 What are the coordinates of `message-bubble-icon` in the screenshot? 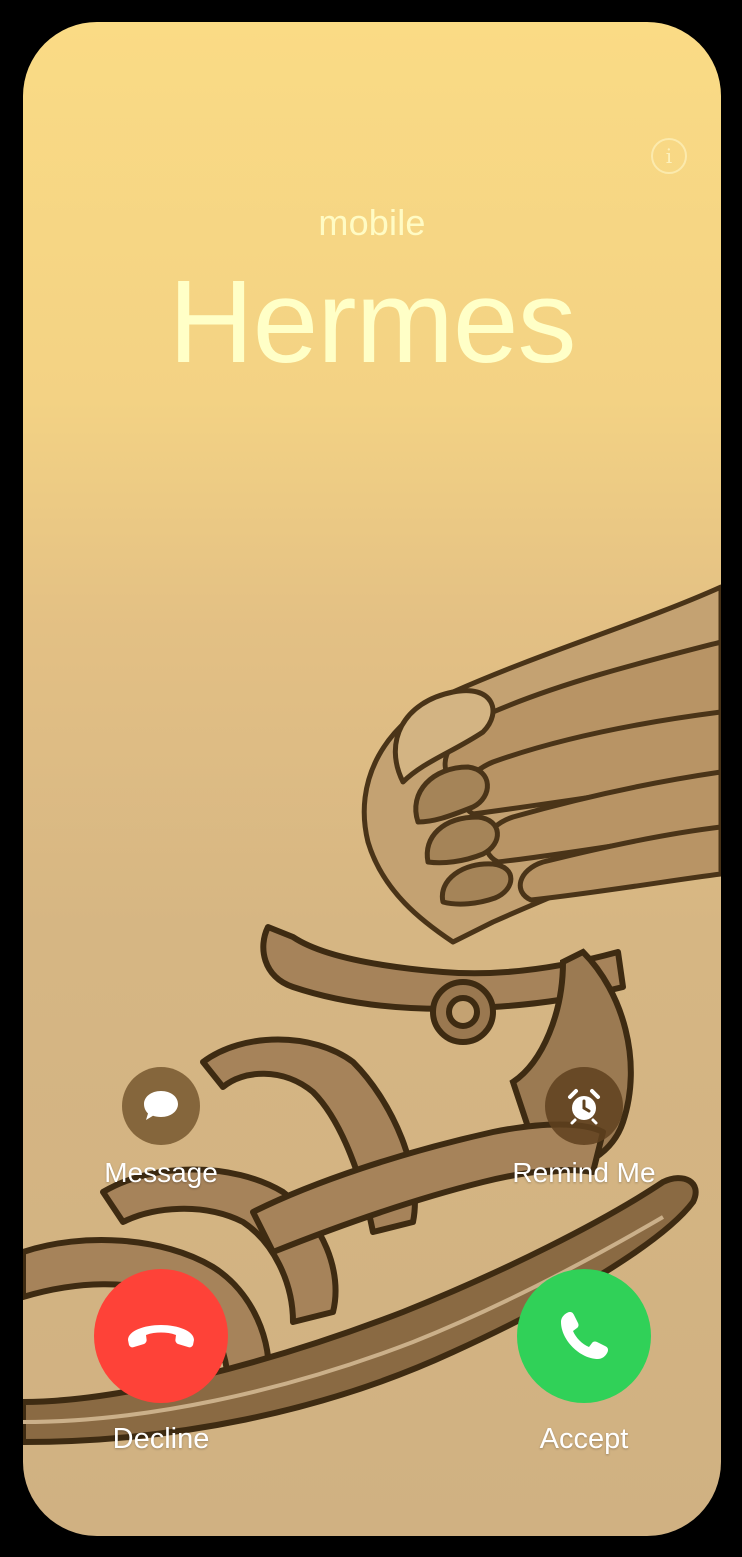 It's located at (161, 1105).